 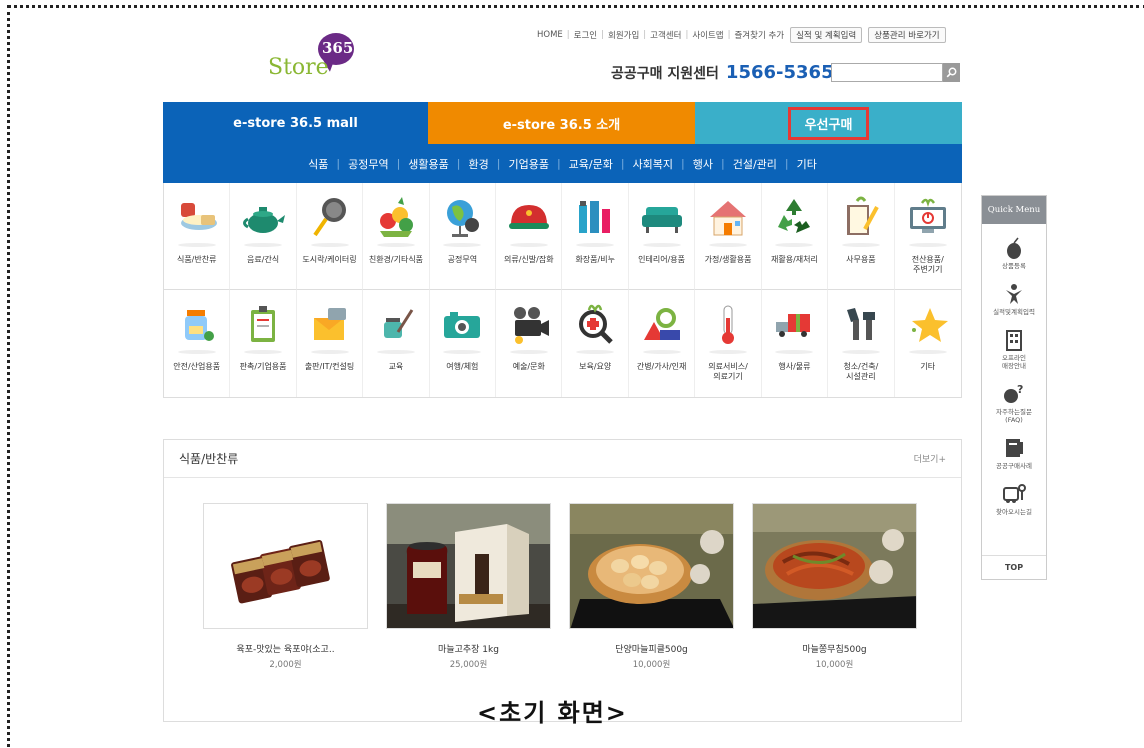 What do you see at coordinates (795, 236) in the screenshot?
I see `category-item: 재활용/재처리` at bounding box center [795, 236].